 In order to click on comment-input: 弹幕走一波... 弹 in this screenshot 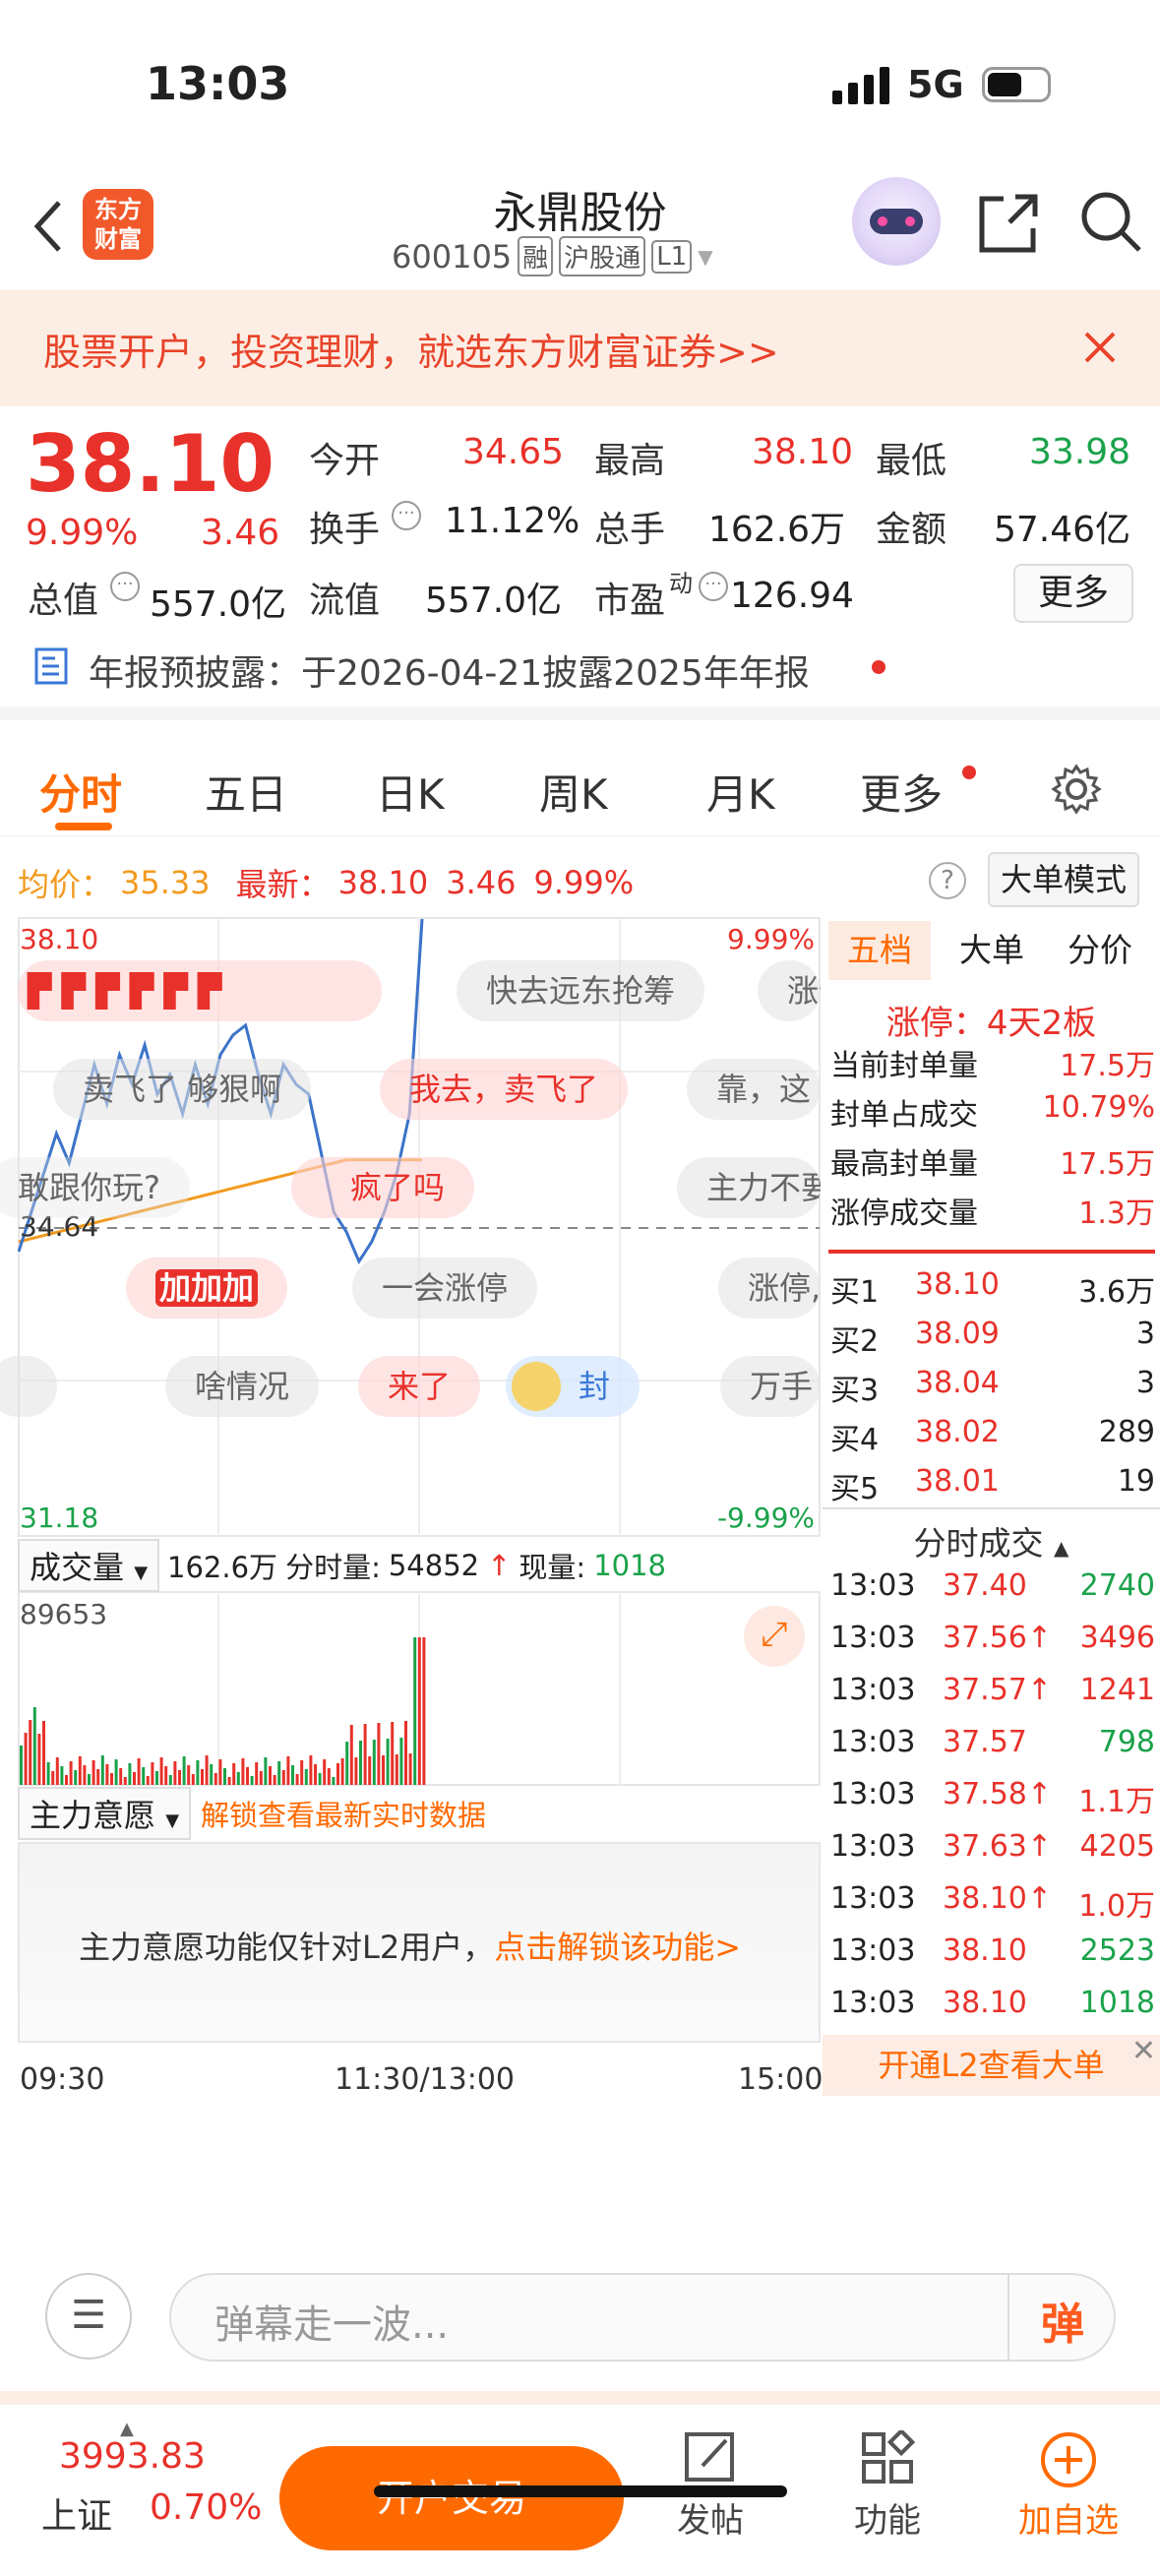, I will do `click(642, 2317)`.